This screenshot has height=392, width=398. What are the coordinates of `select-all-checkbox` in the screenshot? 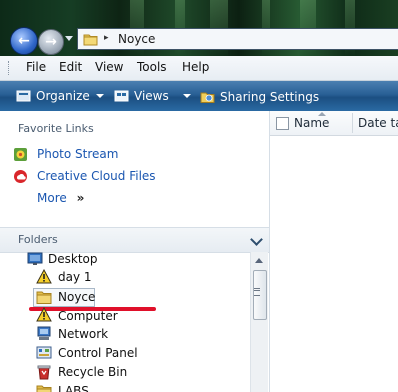 It's located at (282, 123).